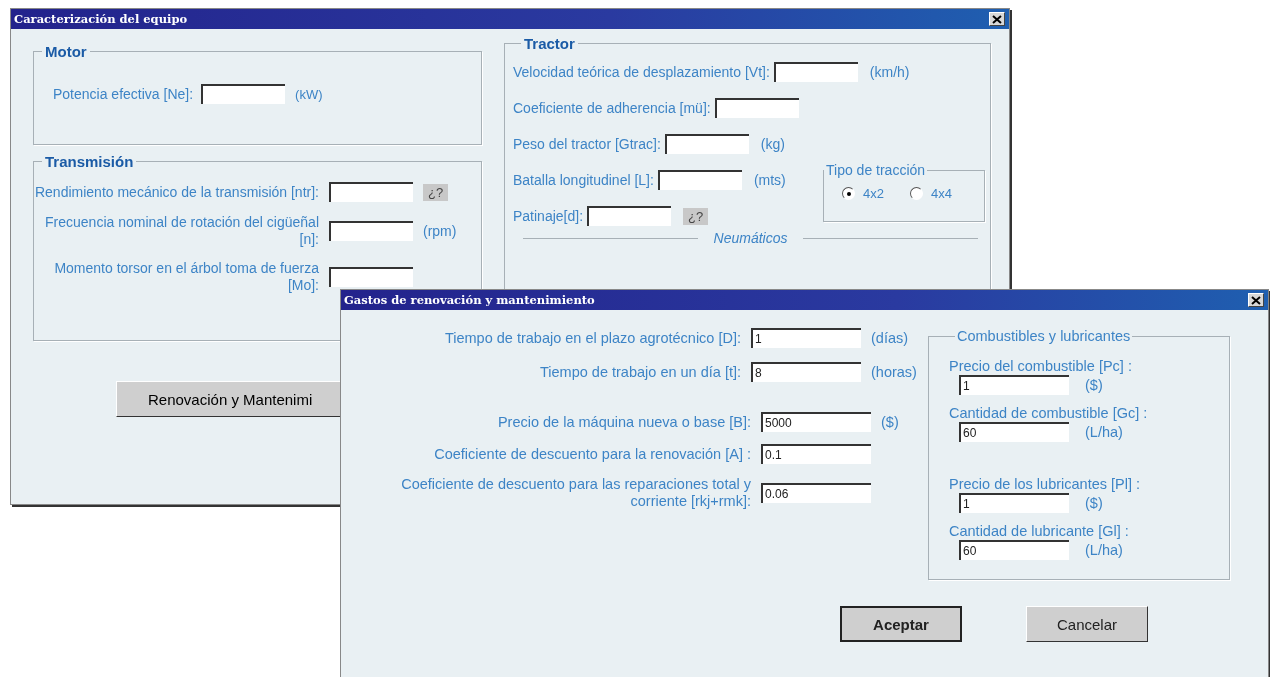 The height and width of the screenshot is (677, 1270). I want to click on field-label: Frecuencia nominal de rotación del cigüeñal [n]:, so click(181, 231).